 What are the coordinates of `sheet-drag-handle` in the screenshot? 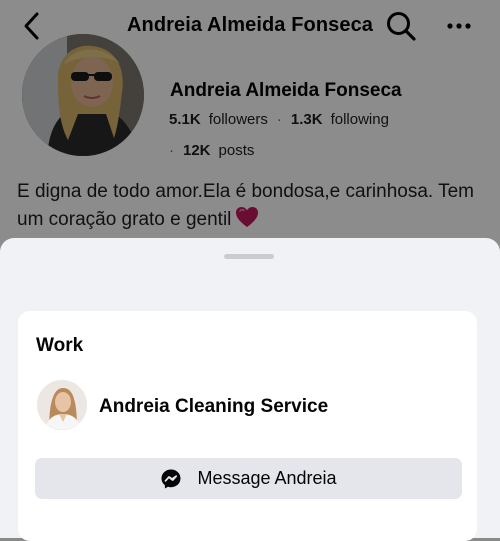 It's located at (249, 256).